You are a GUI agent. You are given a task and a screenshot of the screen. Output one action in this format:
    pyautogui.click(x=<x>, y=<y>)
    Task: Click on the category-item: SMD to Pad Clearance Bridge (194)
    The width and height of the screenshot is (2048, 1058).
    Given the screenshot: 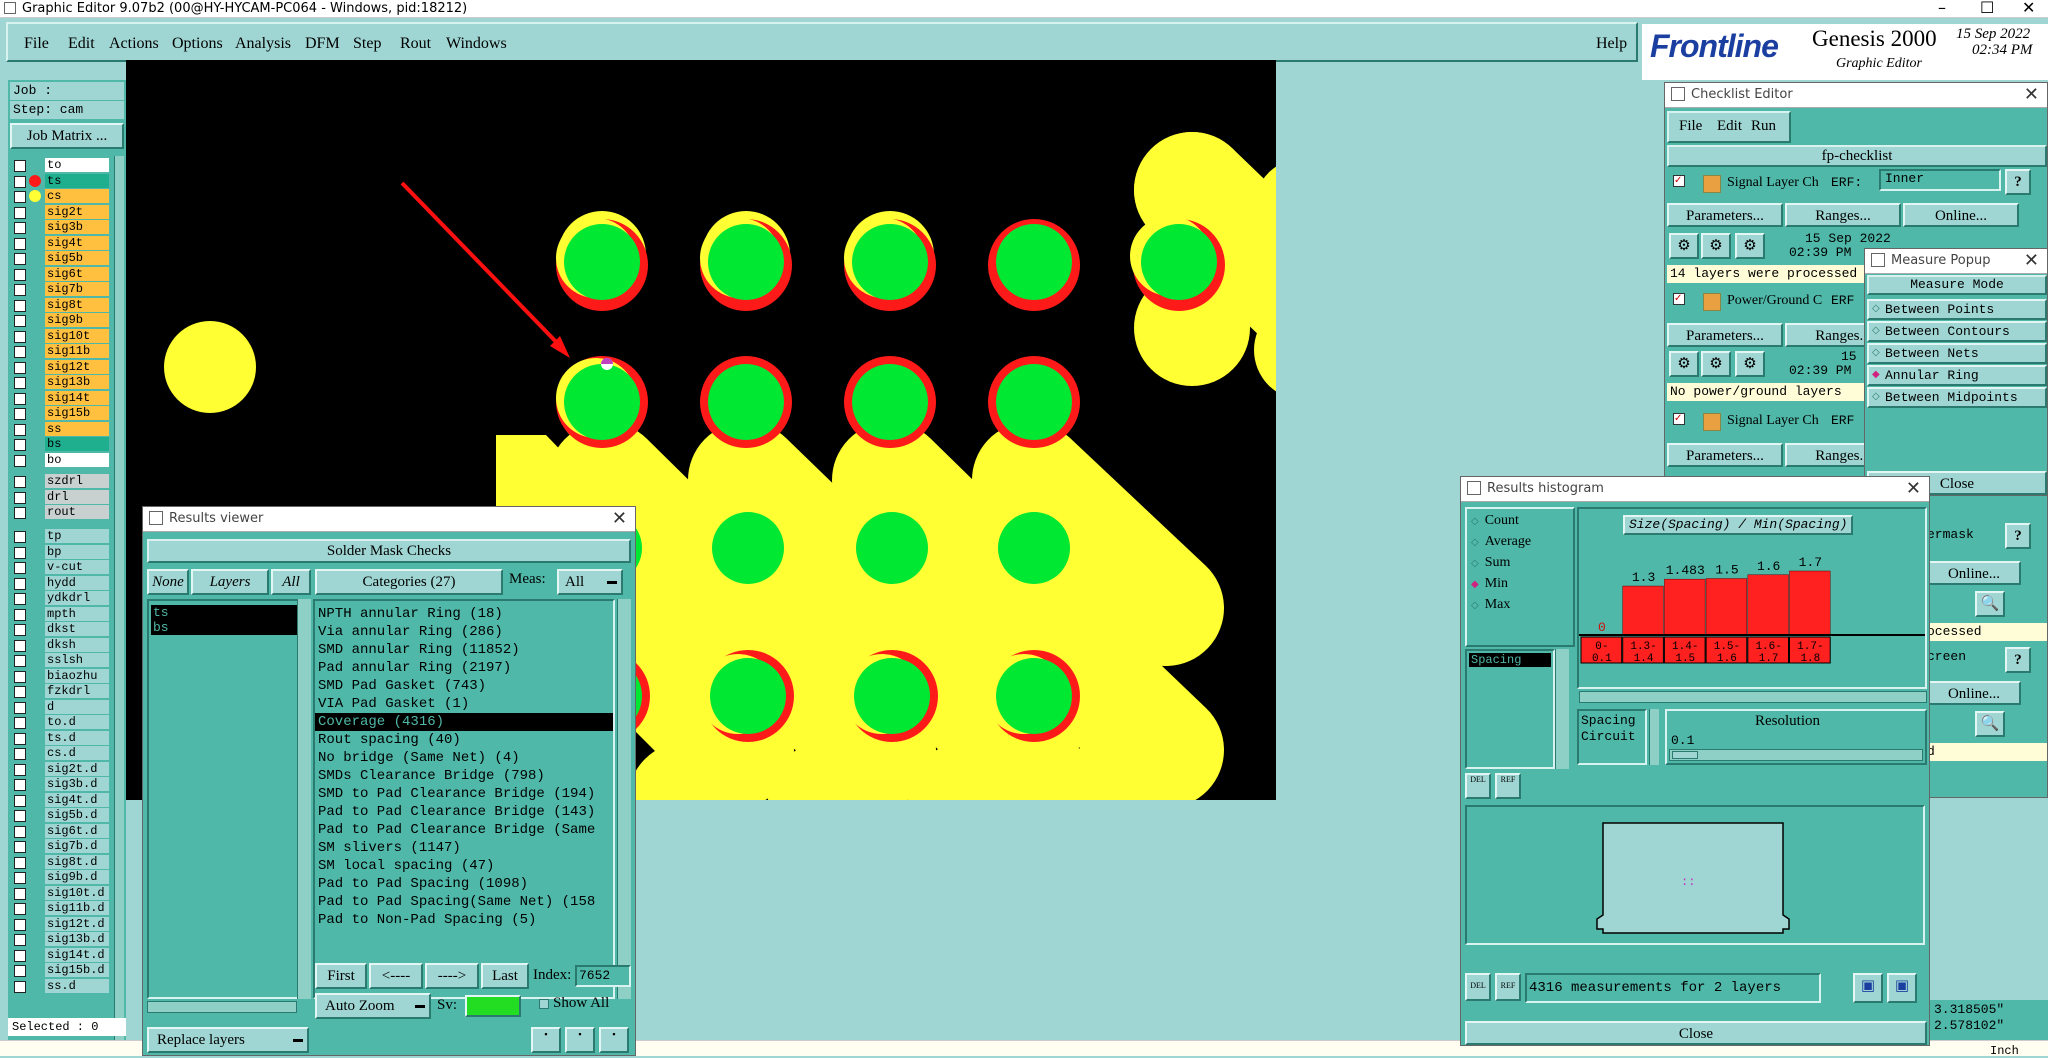 What is the action you would take?
    pyautogui.click(x=464, y=794)
    